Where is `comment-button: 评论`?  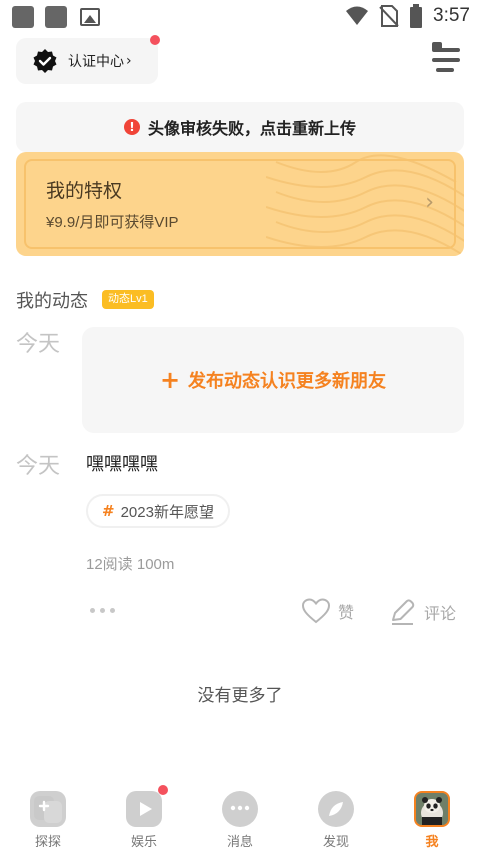
comment-button: 评论 is located at coordinates (422, 612).